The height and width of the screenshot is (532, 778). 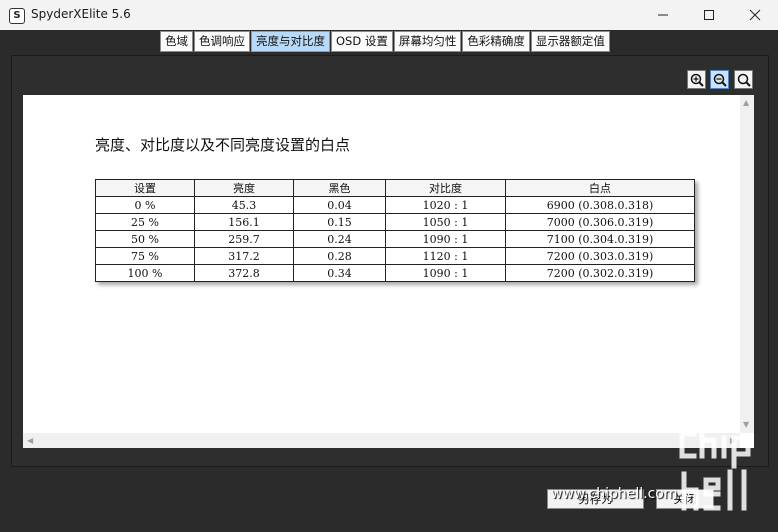 I want to click on tab-brightness-contrast: 亮度与对比度, so click(x=290, y=41).